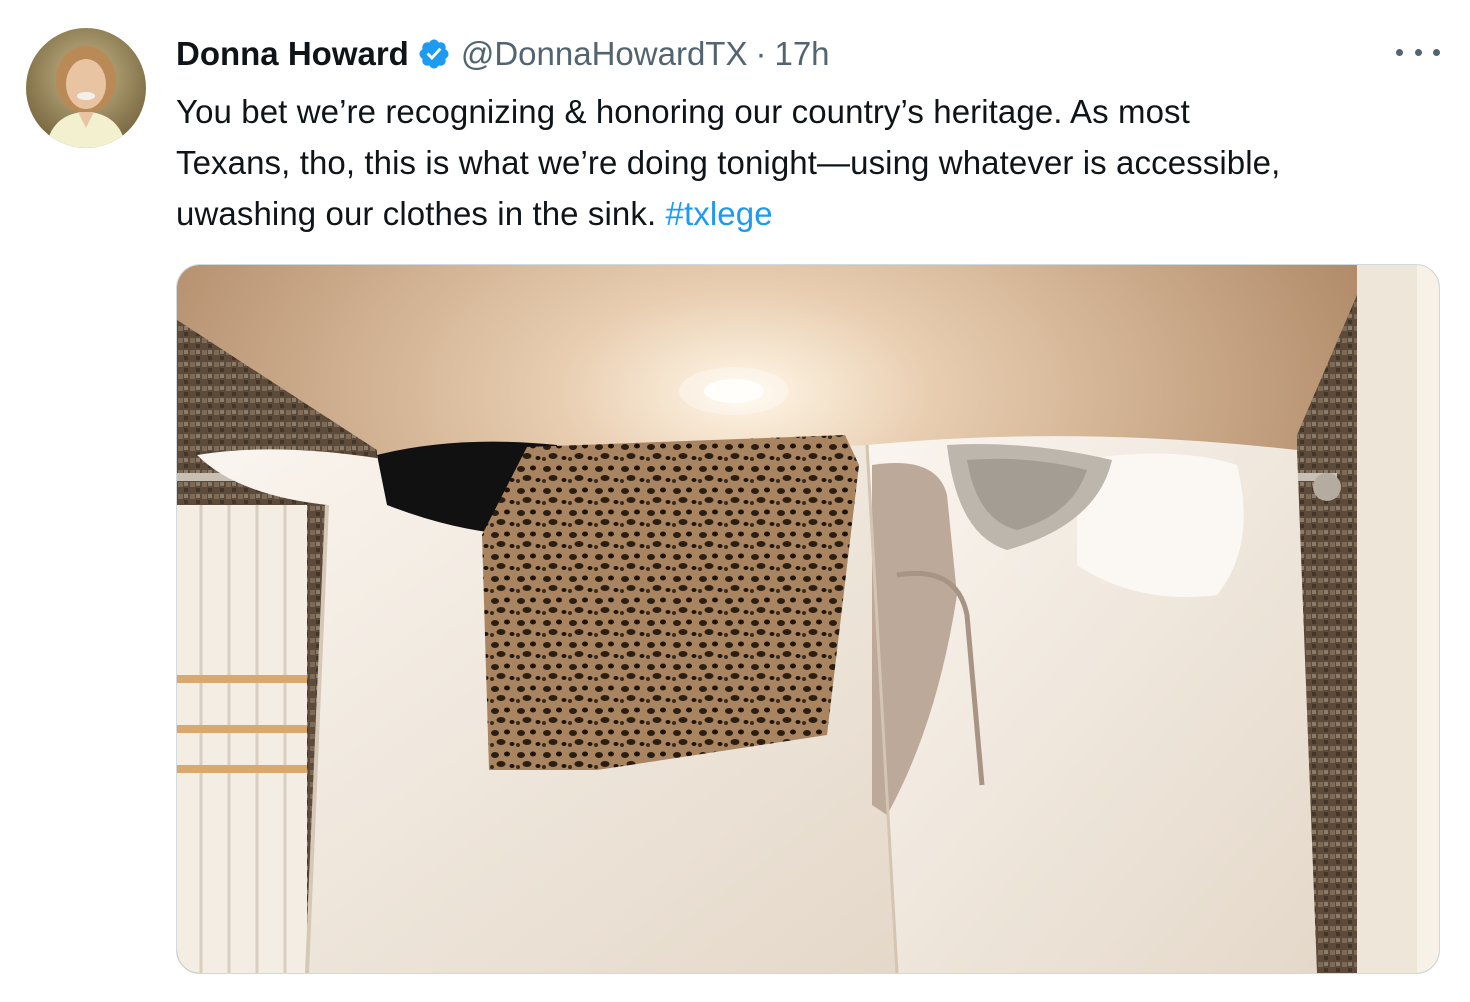 The width and height of the screenshot is (1470, 1002). Describe the element at coordinates (719, 213) in the screenshot. I see `hashtag-link: #txlege` at that location.